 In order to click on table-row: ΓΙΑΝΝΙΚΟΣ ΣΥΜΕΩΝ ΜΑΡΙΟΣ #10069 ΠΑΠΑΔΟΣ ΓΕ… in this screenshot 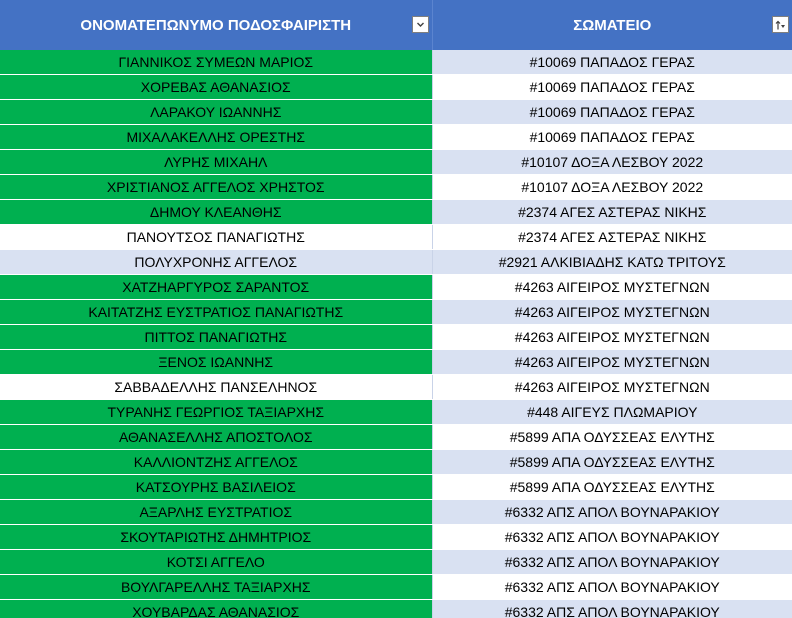, I will do `click(396, 62)`.